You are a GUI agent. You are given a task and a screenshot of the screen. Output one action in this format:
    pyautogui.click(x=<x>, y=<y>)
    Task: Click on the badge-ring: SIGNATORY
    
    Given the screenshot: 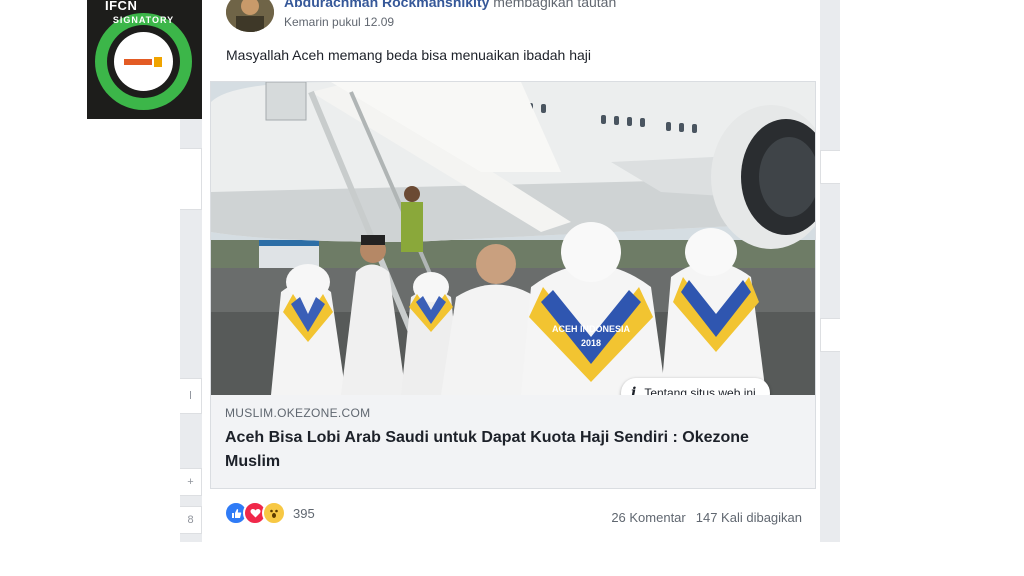 What is the action you would take?
    pyautogui.click(x=143, y=61)
    